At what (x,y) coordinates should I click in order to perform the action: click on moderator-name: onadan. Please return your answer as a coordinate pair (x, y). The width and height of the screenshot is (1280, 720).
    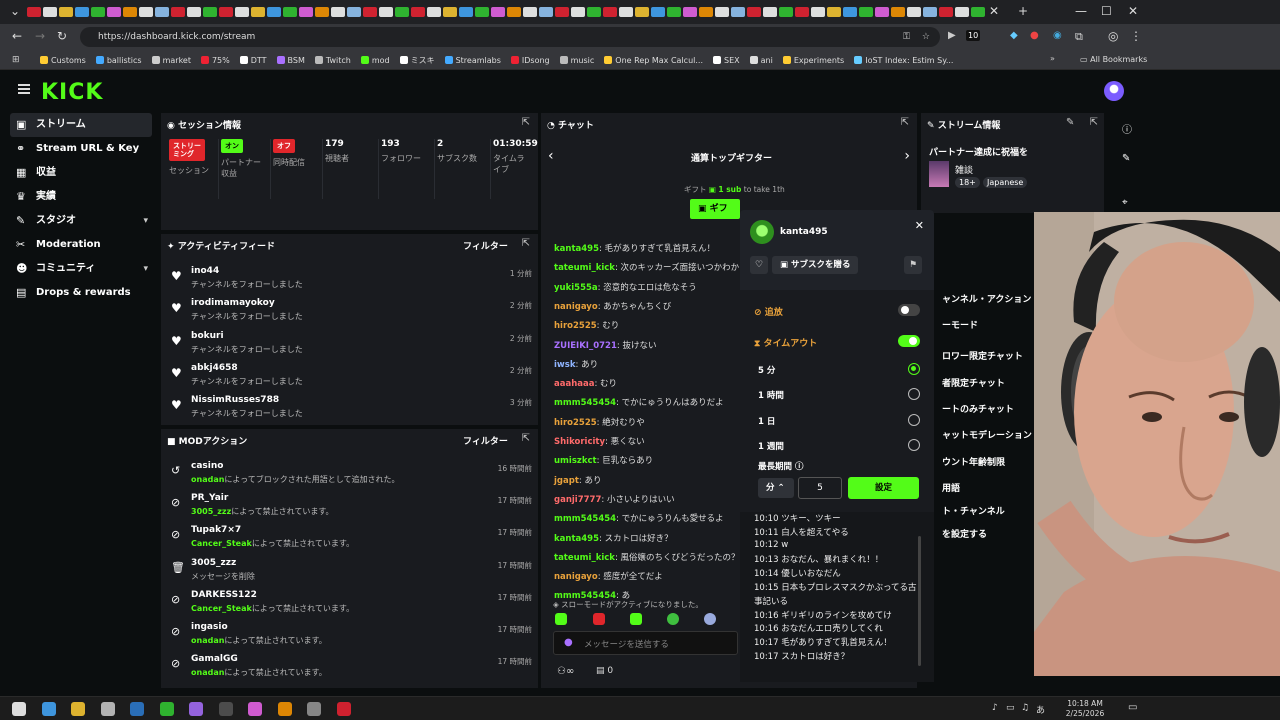
    Looking at the image, I should click on (207, 479).